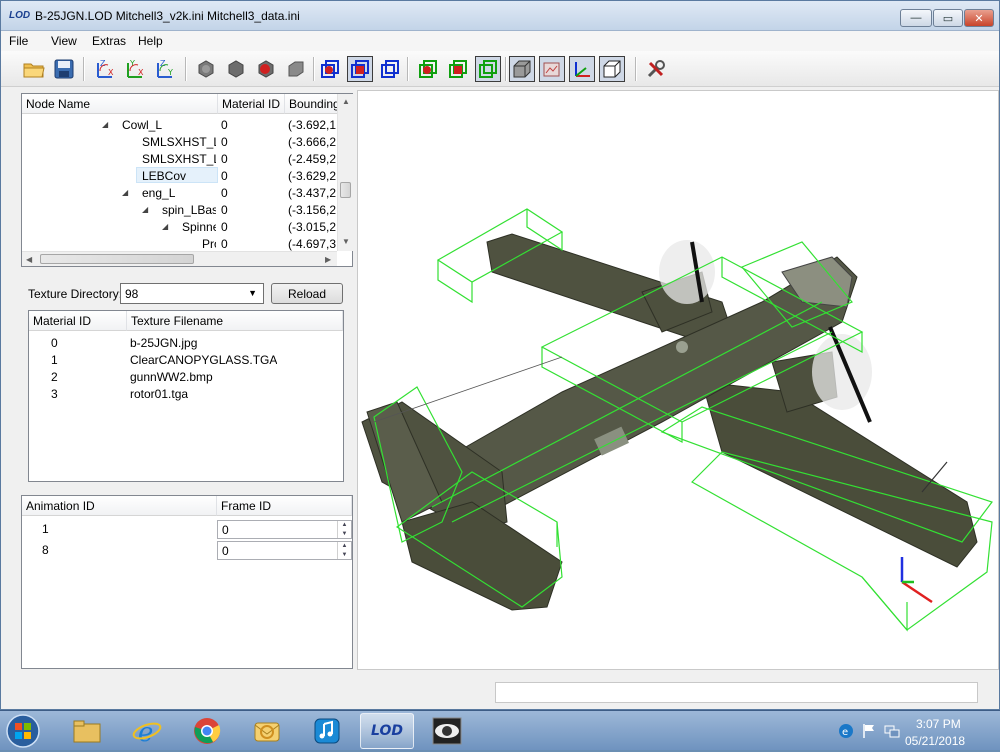 This screenshot has width=1000, height=752. What do you see at coordinates (656, 69) in the screenshot?
I see `settings-tools-icon` at bounding box center [656, 69].